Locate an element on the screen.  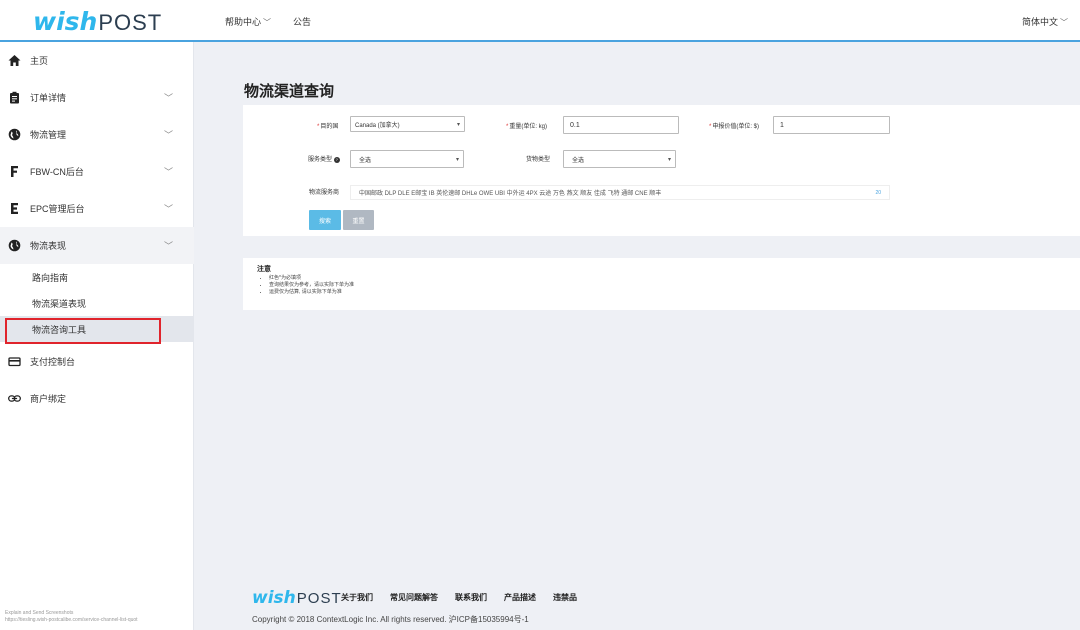
declared-value-label-text: 申报价值(单位: $) is located at coordinates (736, 127).